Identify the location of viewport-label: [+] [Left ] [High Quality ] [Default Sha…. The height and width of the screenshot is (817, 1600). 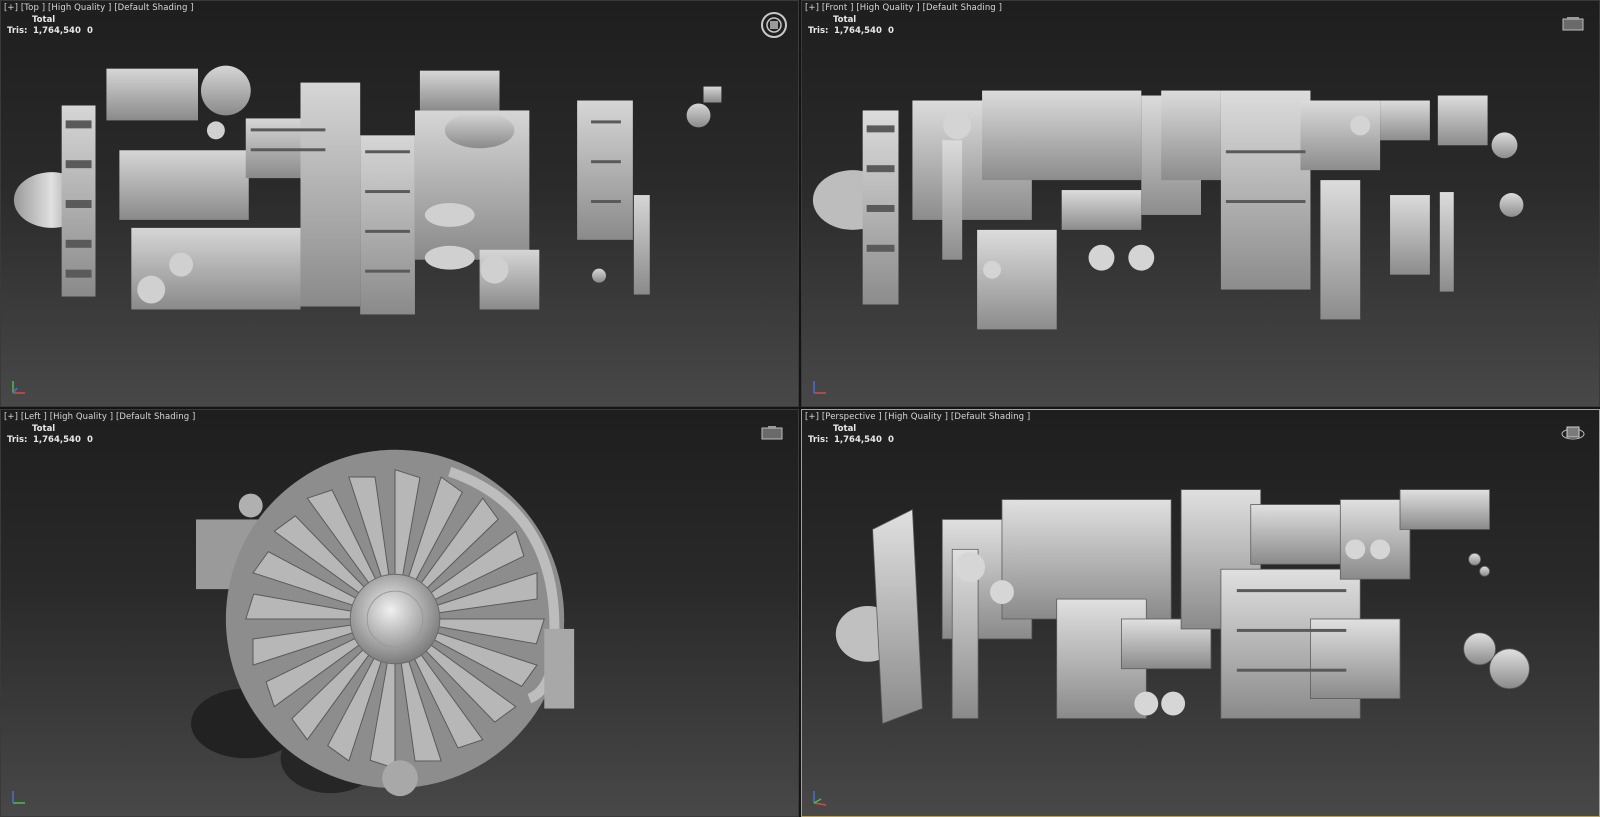
(99, 417).